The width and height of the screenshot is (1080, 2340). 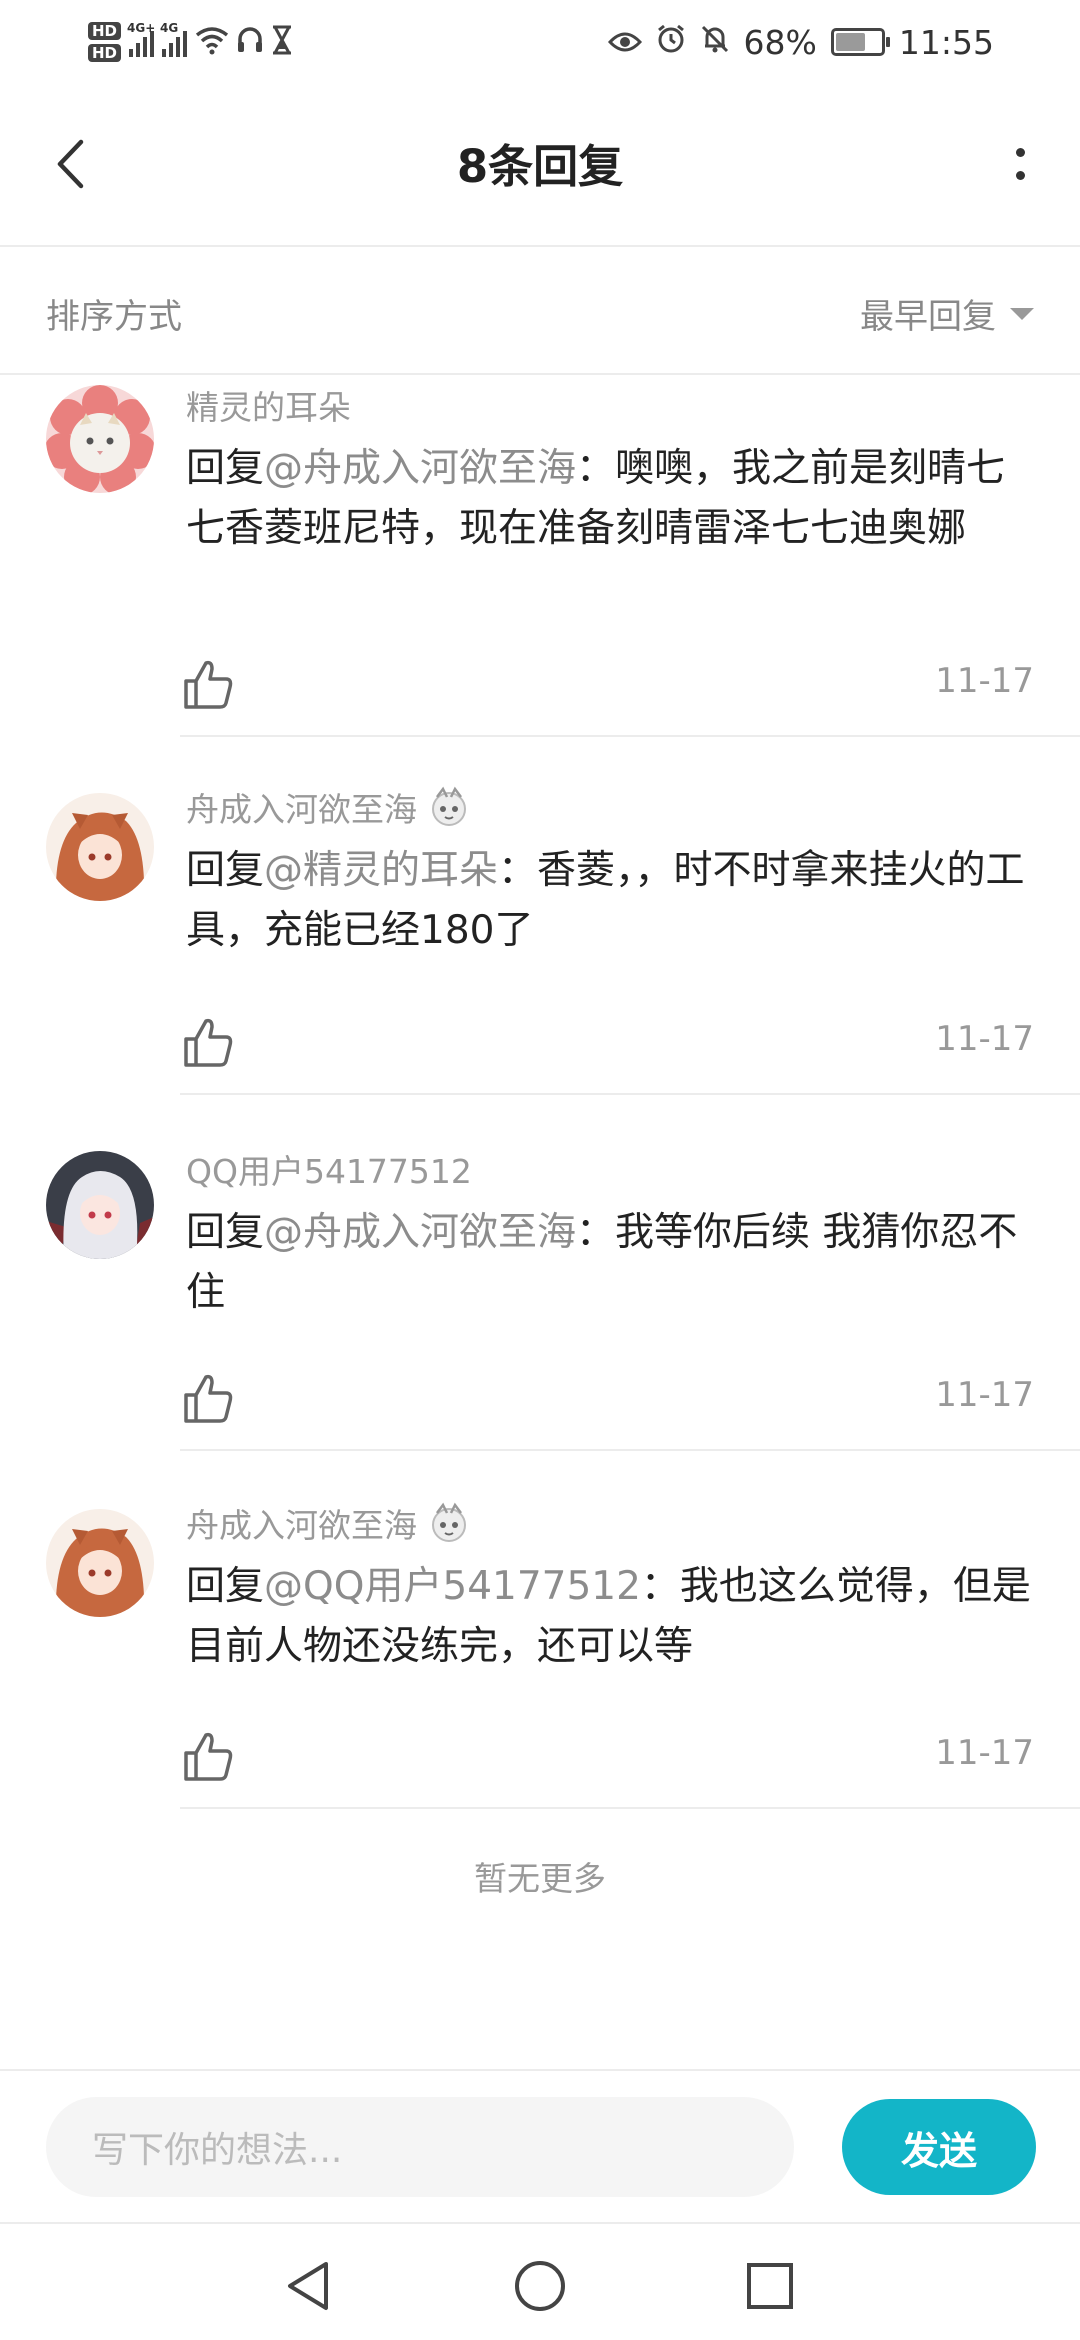 I want to click on nav-back-button, so click(x=308, y=2286).